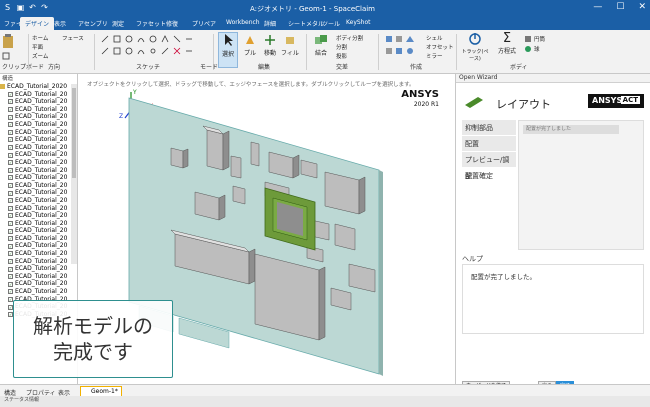 The width and height of the screenshot is (650, 407). Describe the element at coordinates (40, 38) in the screenshot. I see `home-button: ホーム` at that location.